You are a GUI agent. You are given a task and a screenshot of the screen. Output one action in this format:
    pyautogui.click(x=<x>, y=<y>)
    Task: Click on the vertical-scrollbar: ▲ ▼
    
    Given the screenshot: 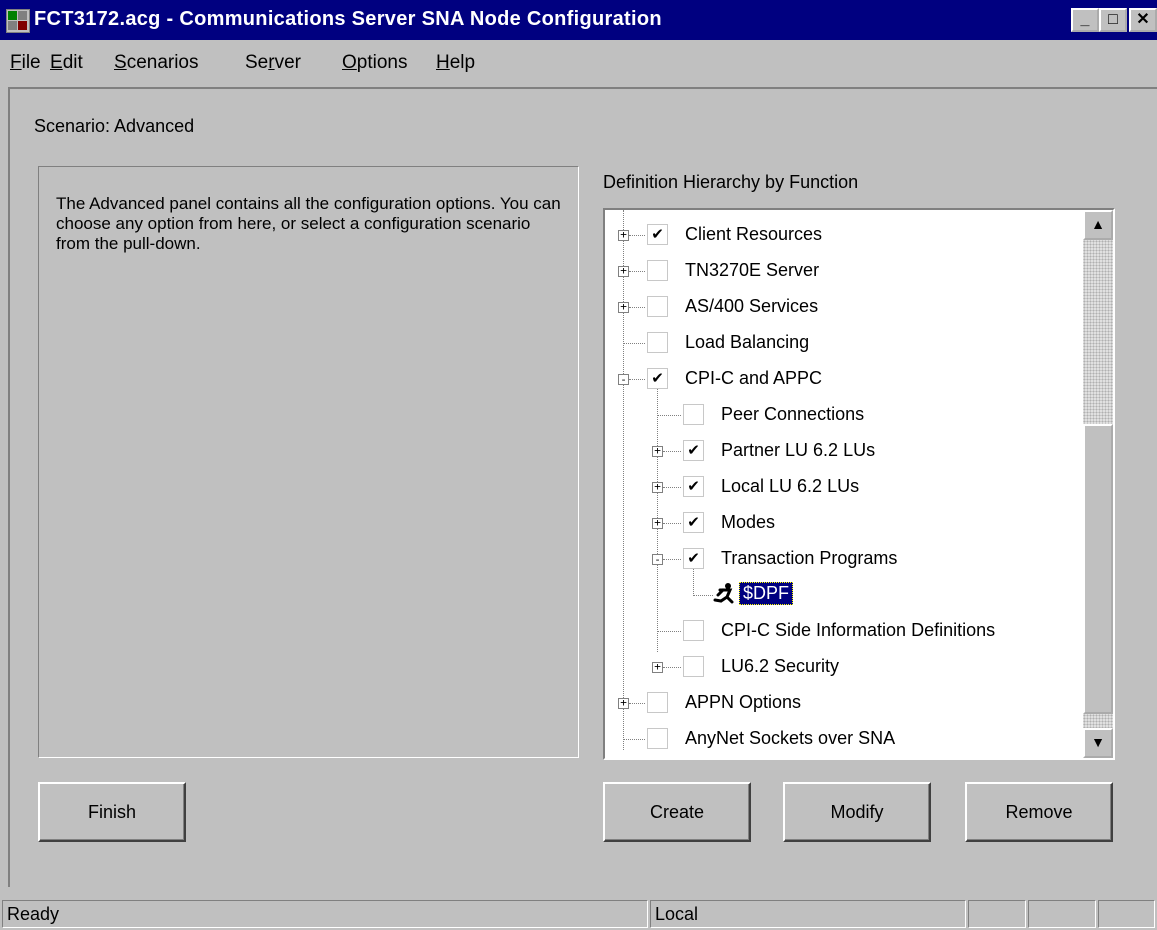 What is the action you would take?
    pyautogui.click(x=1098, y=484)
    